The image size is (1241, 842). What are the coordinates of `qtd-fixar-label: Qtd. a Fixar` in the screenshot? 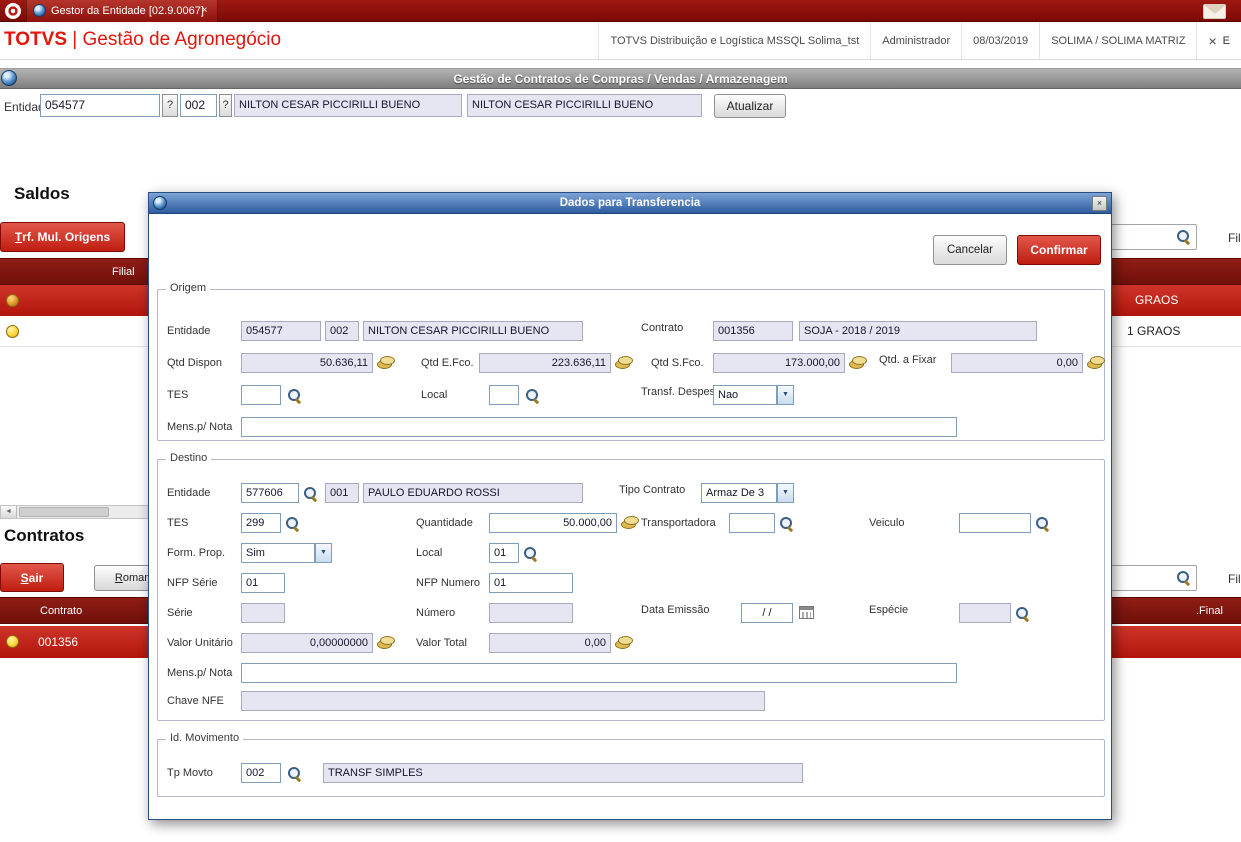 It's located at (908, 360).